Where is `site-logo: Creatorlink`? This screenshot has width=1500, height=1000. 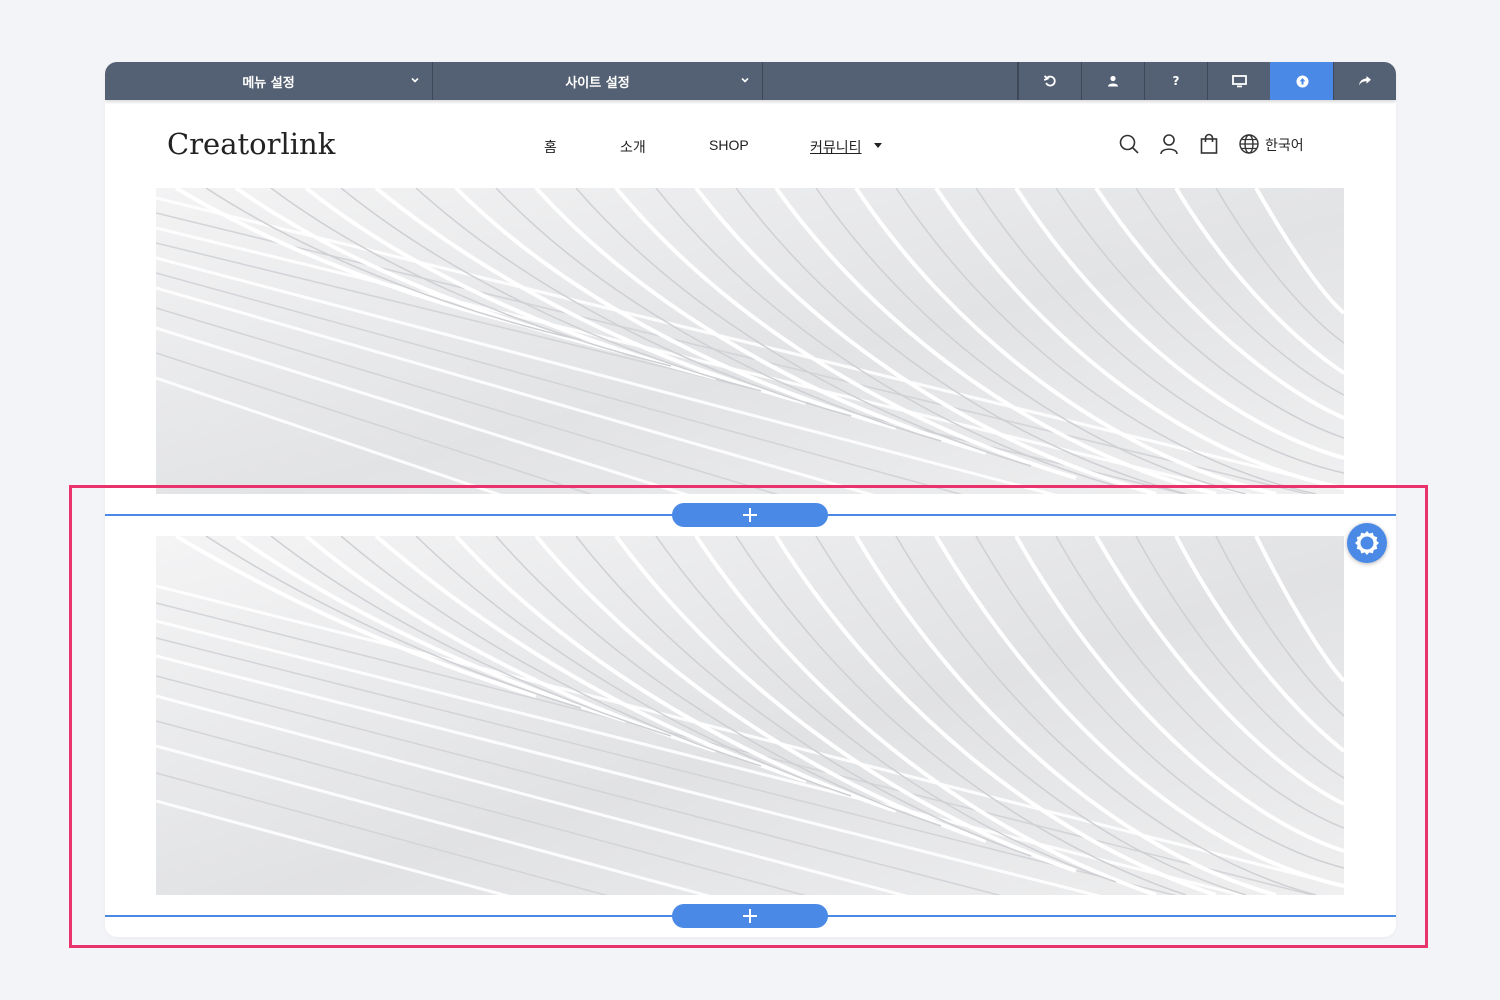
site-logo: Creatorlink is located at coordinates (251, 144).